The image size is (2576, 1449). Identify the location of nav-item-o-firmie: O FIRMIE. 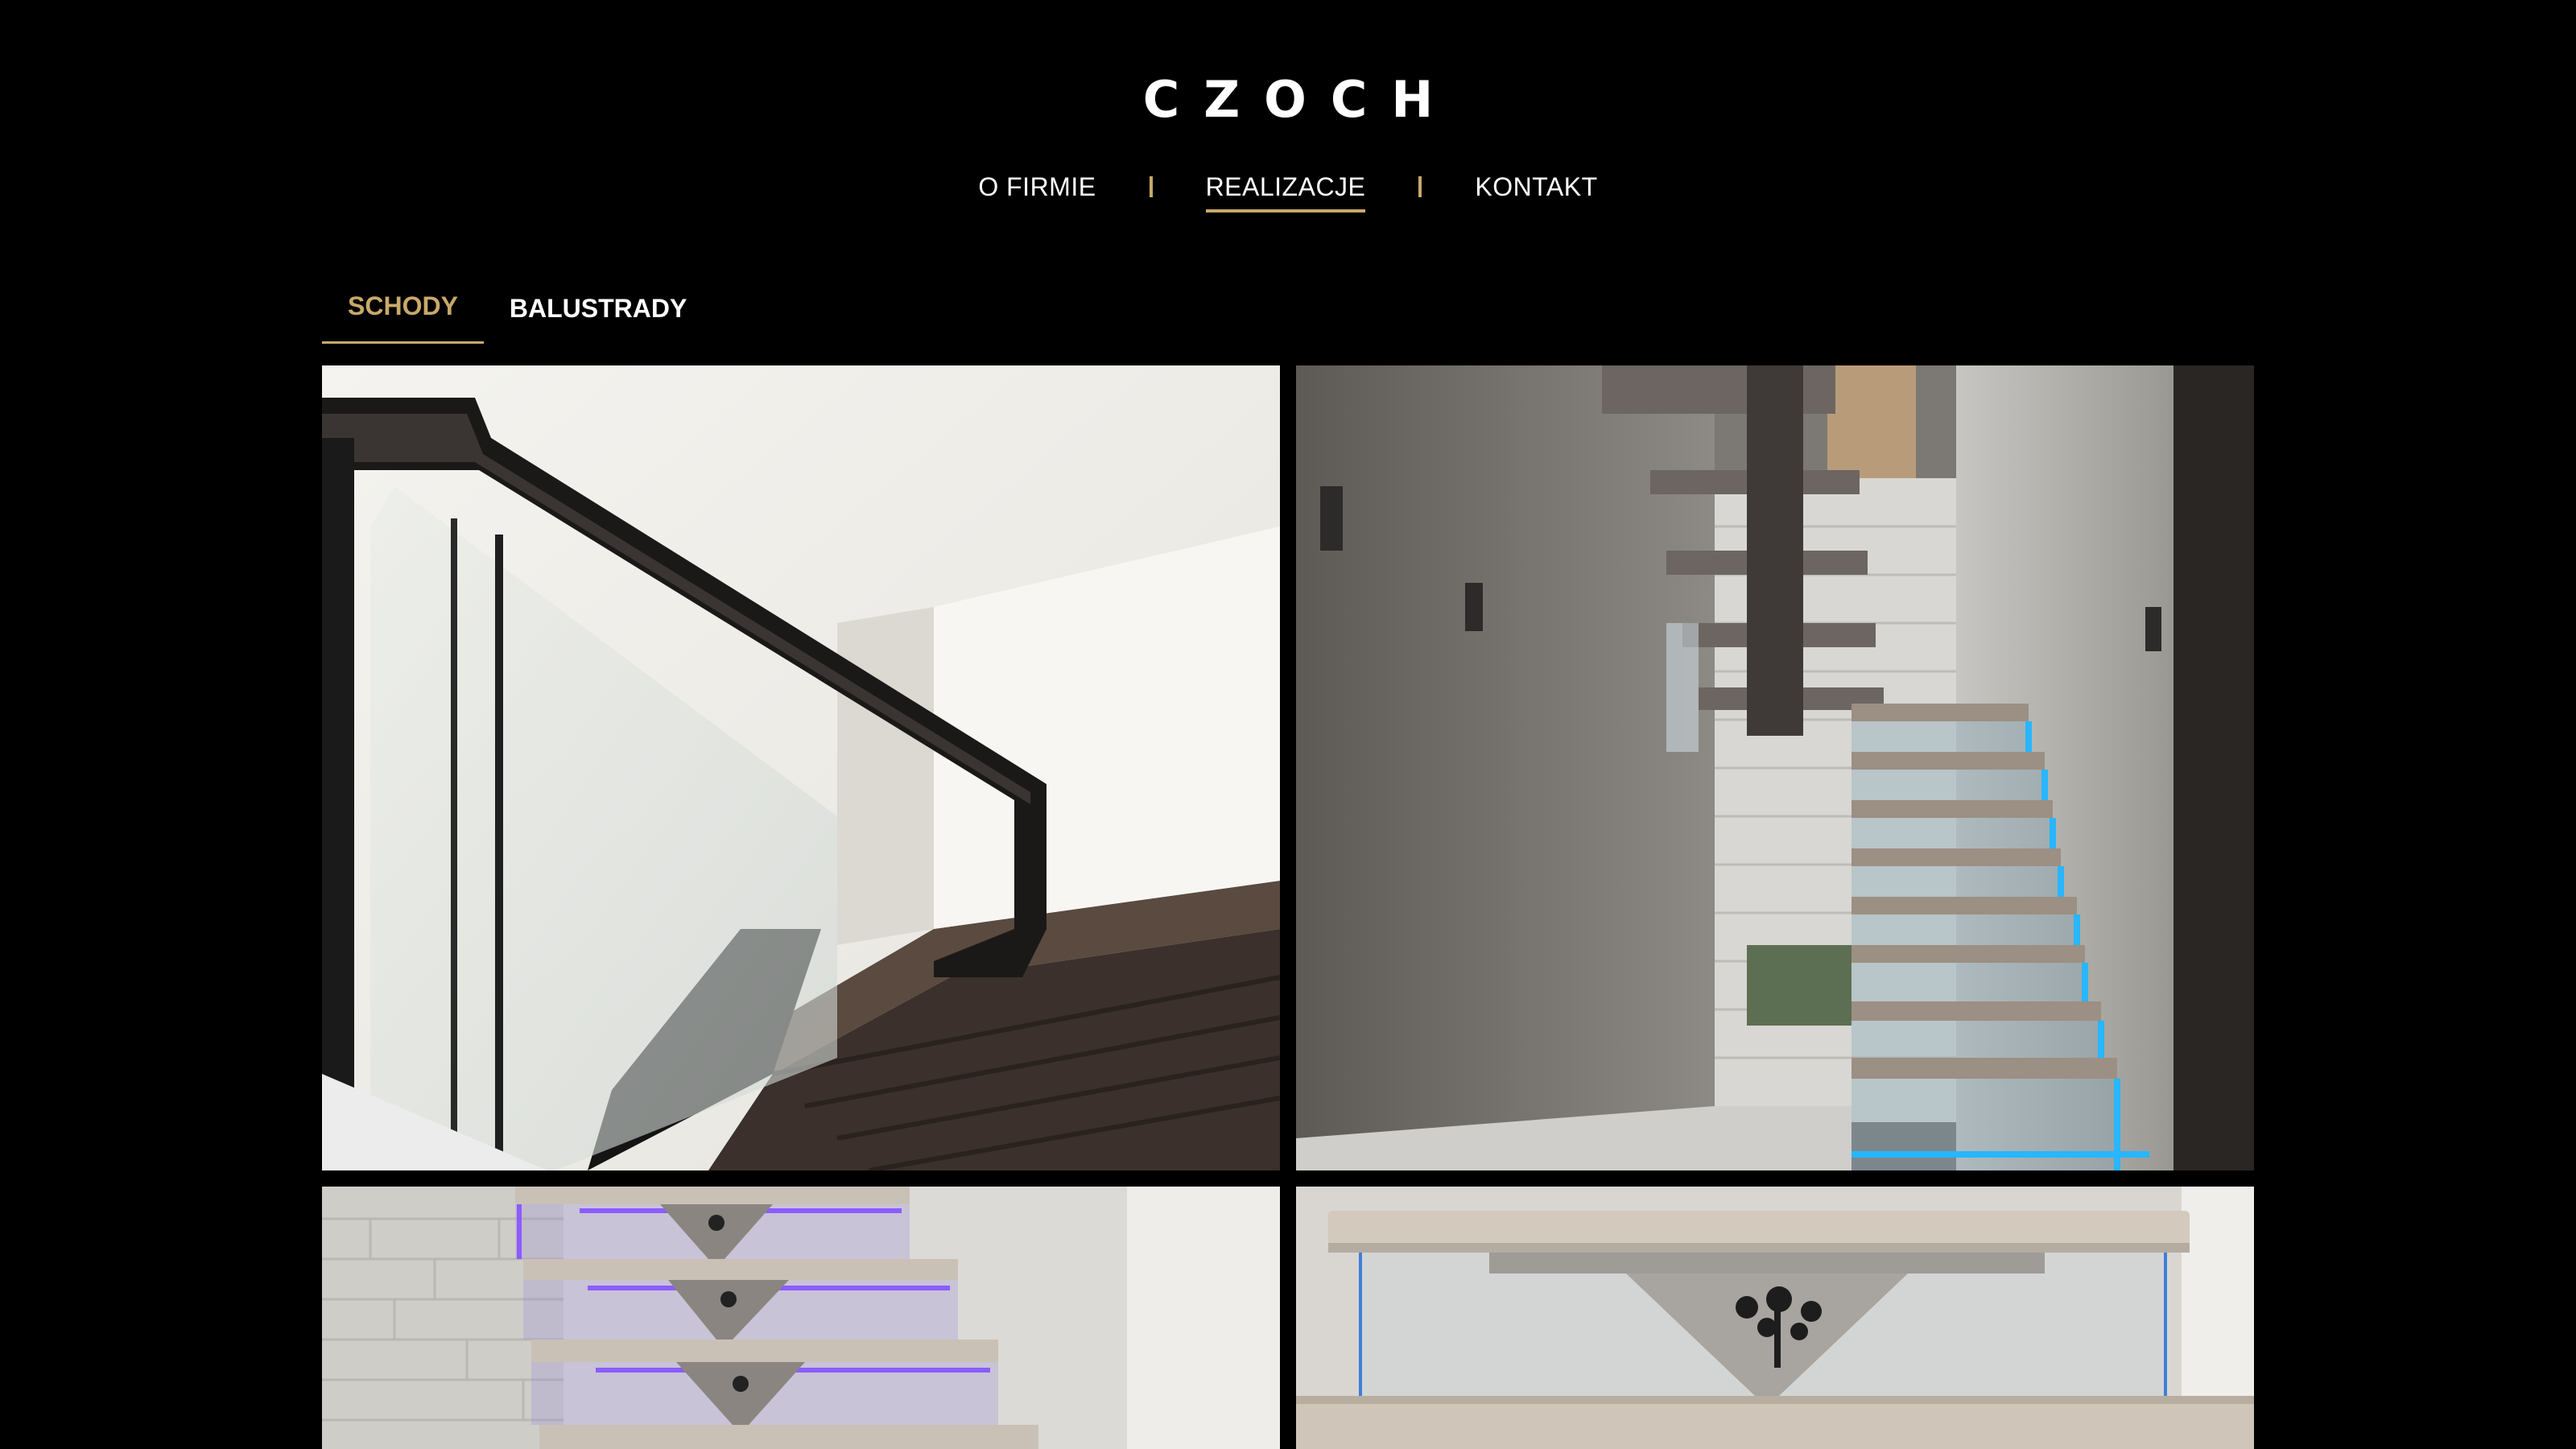
(1037, 186).